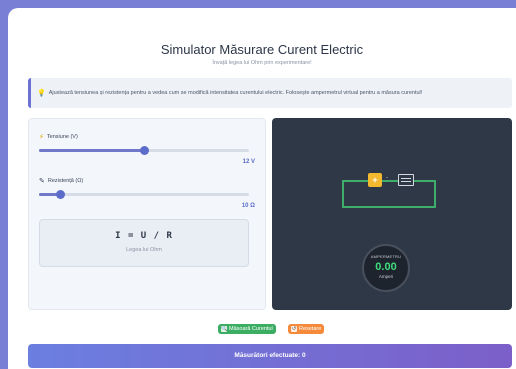 The height and width of the screenshot is (369, 516). Describe the element at coordinates (294, 329) in the screenshot. I see `reset-icon: ↺` at that location.